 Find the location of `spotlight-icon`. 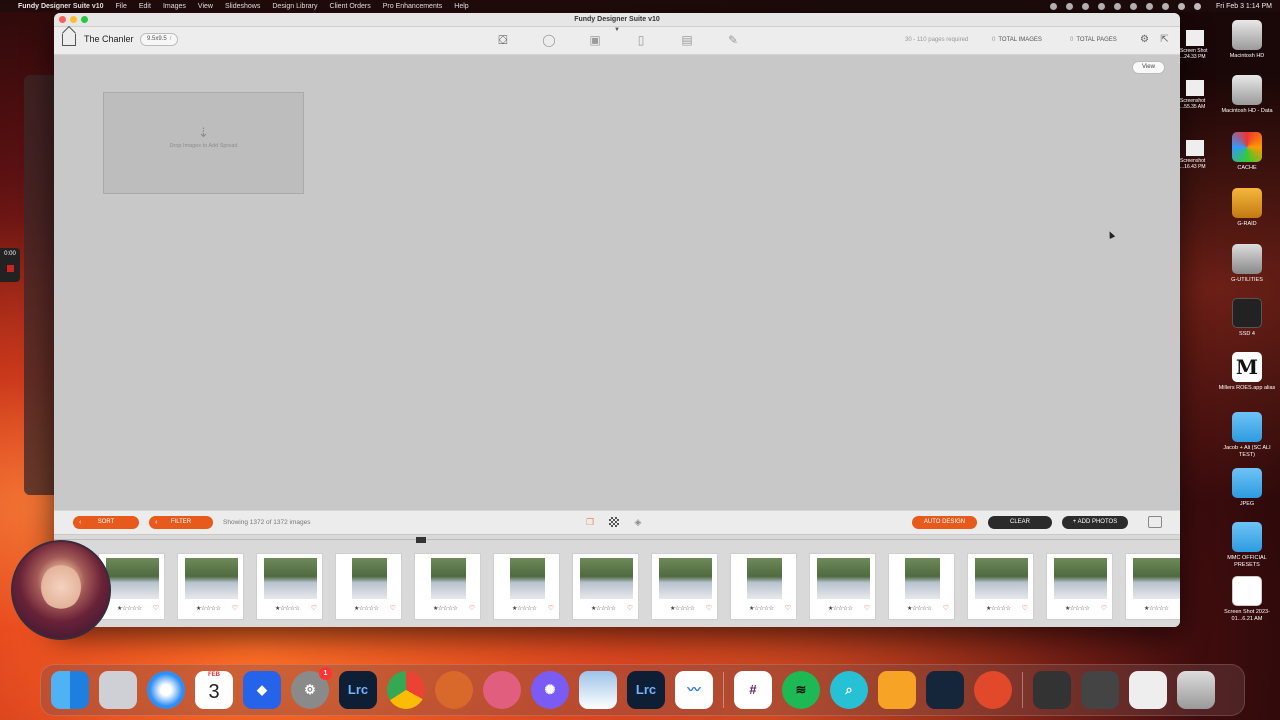

spotlight-icon is located at coordinates (1181, 6).